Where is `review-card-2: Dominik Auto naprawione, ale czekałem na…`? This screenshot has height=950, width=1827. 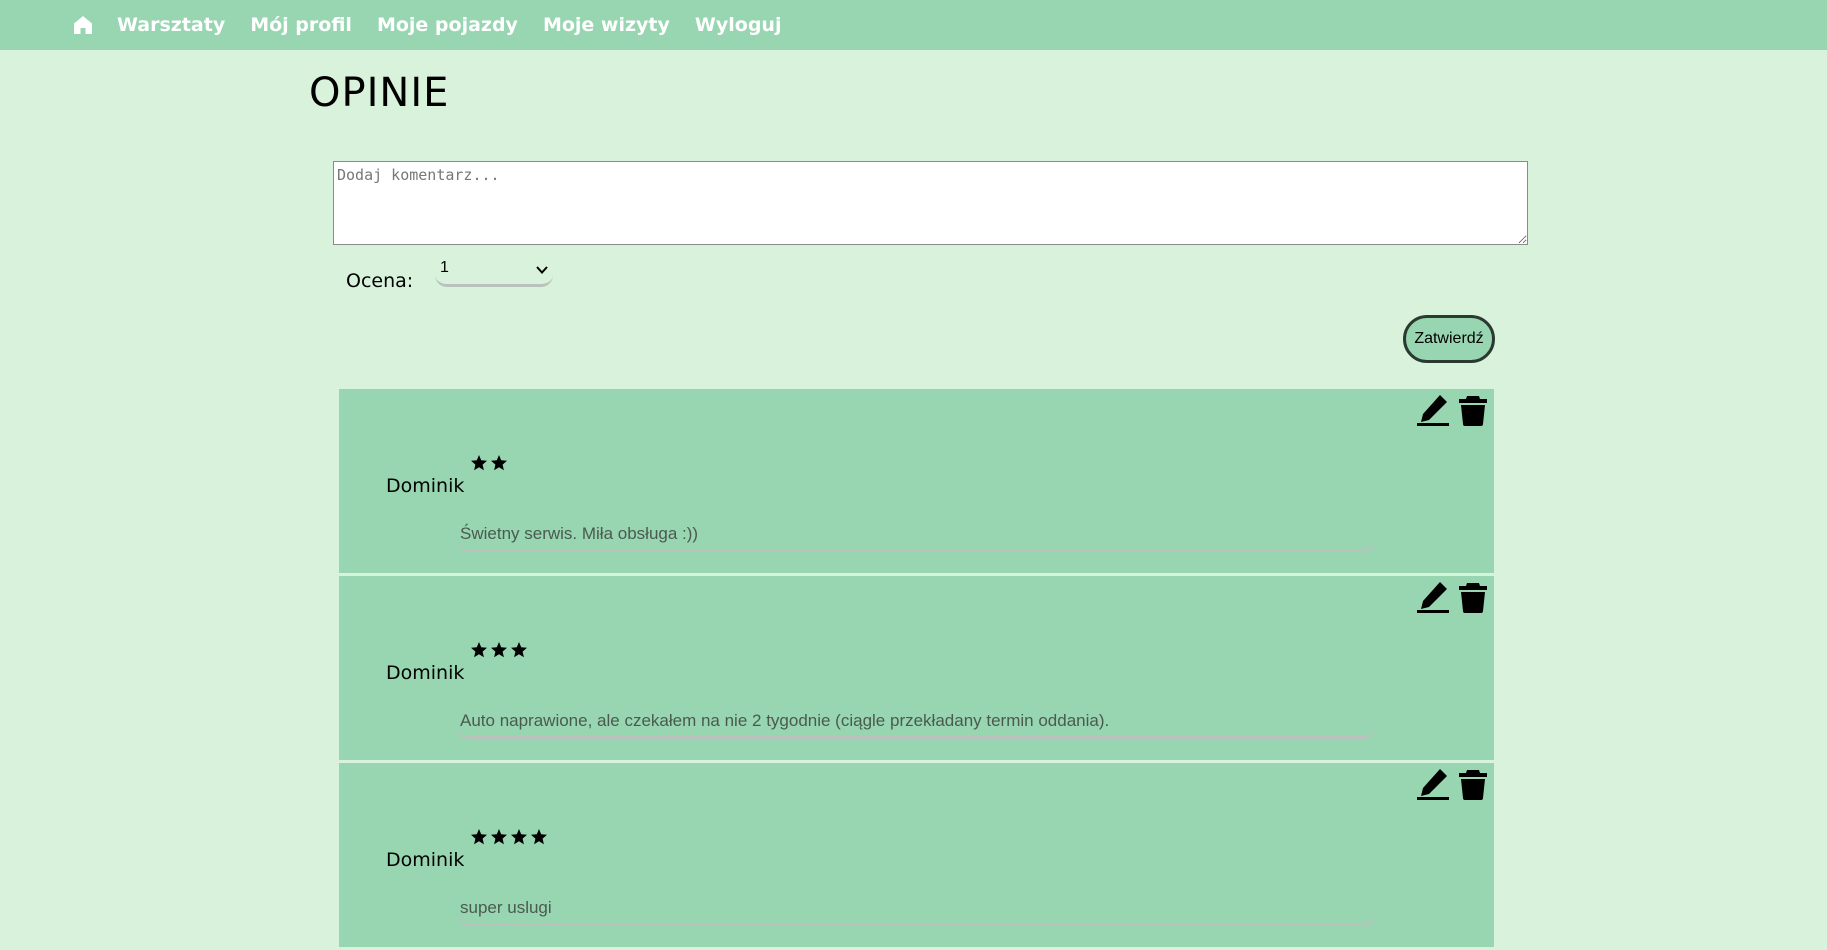 review-card-2: Dominik Auto naprawione, ale czekałem na… is located at coordinates (916, 668).